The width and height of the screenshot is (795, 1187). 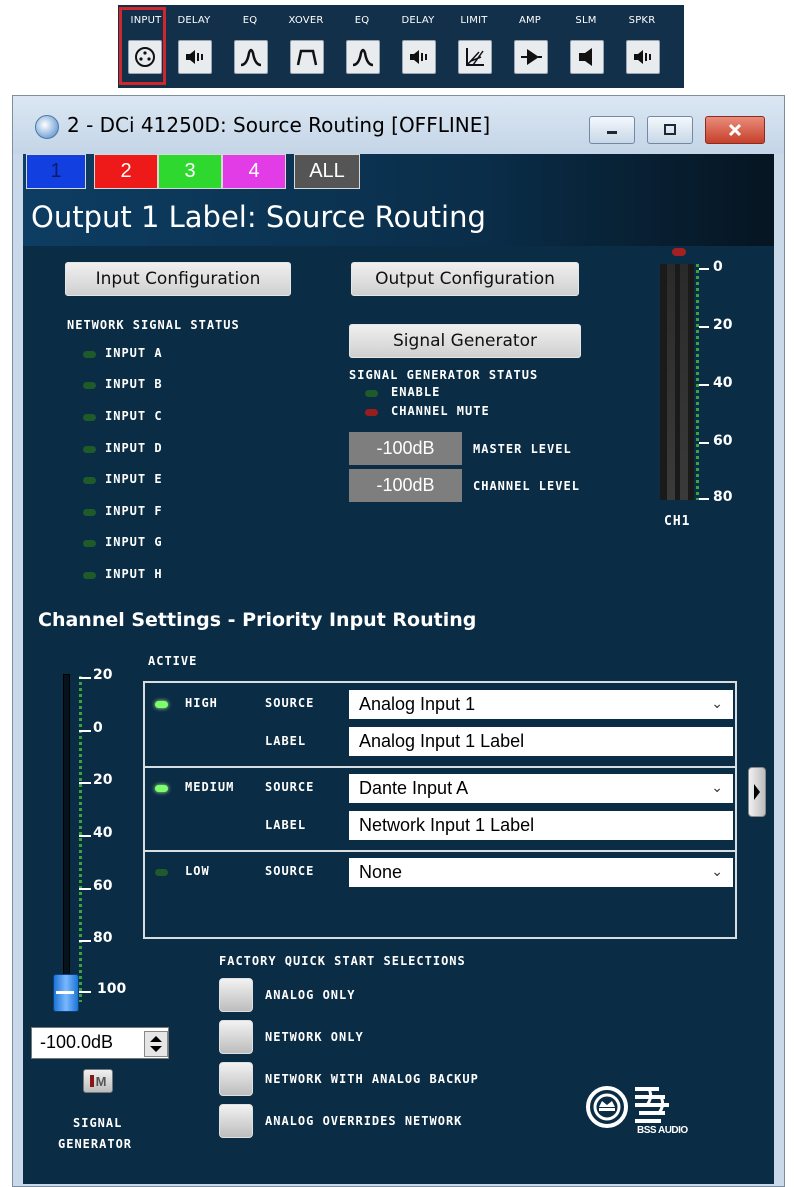 I want to click on title-bar: 2 - DCi 41250D: Source Routing [OFFLINE], so click(x=398, y=125).